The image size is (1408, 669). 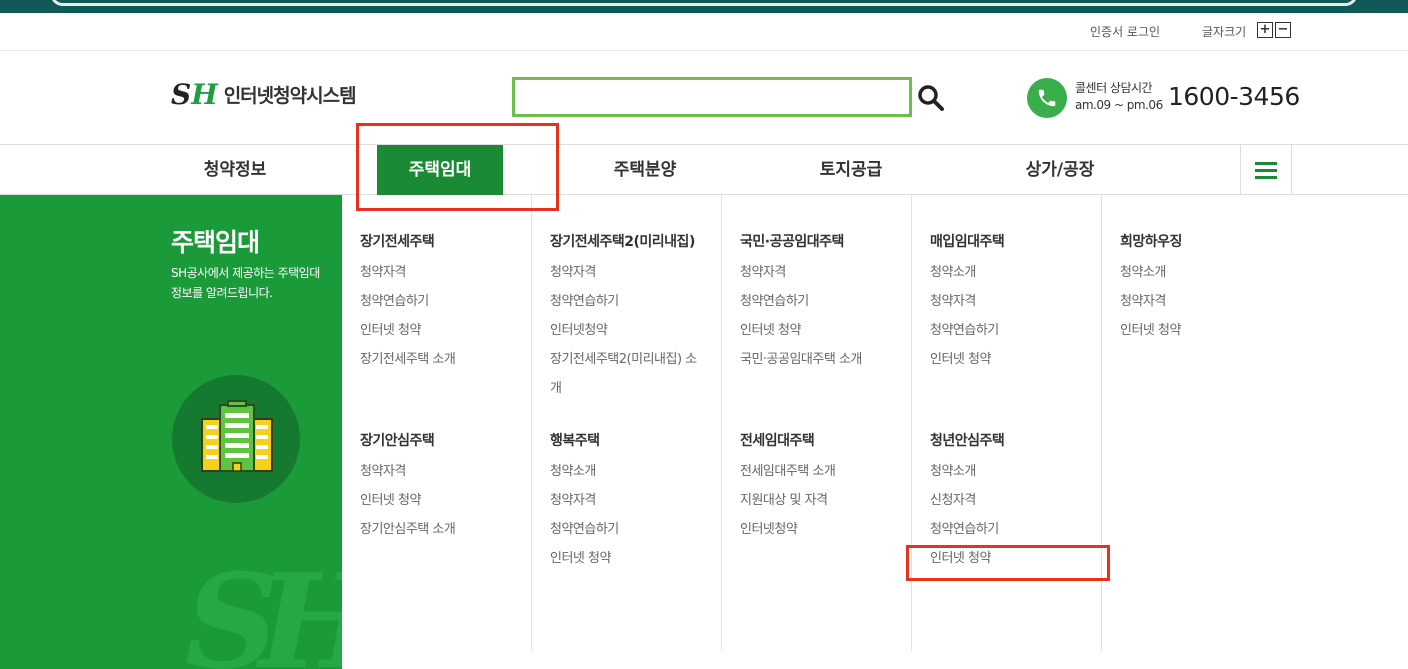 What do you see at coordinates (1266, 170) in the screenshot?
I see `all-menu-button` at bounding box center [1266, 170].